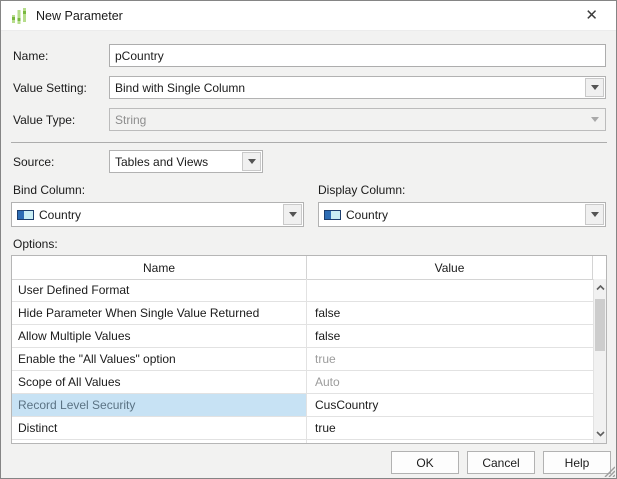 This screenshot has height=479, width=617. I want to click on dialog-titlebar: New Parameter ✕, so click(308, 16).